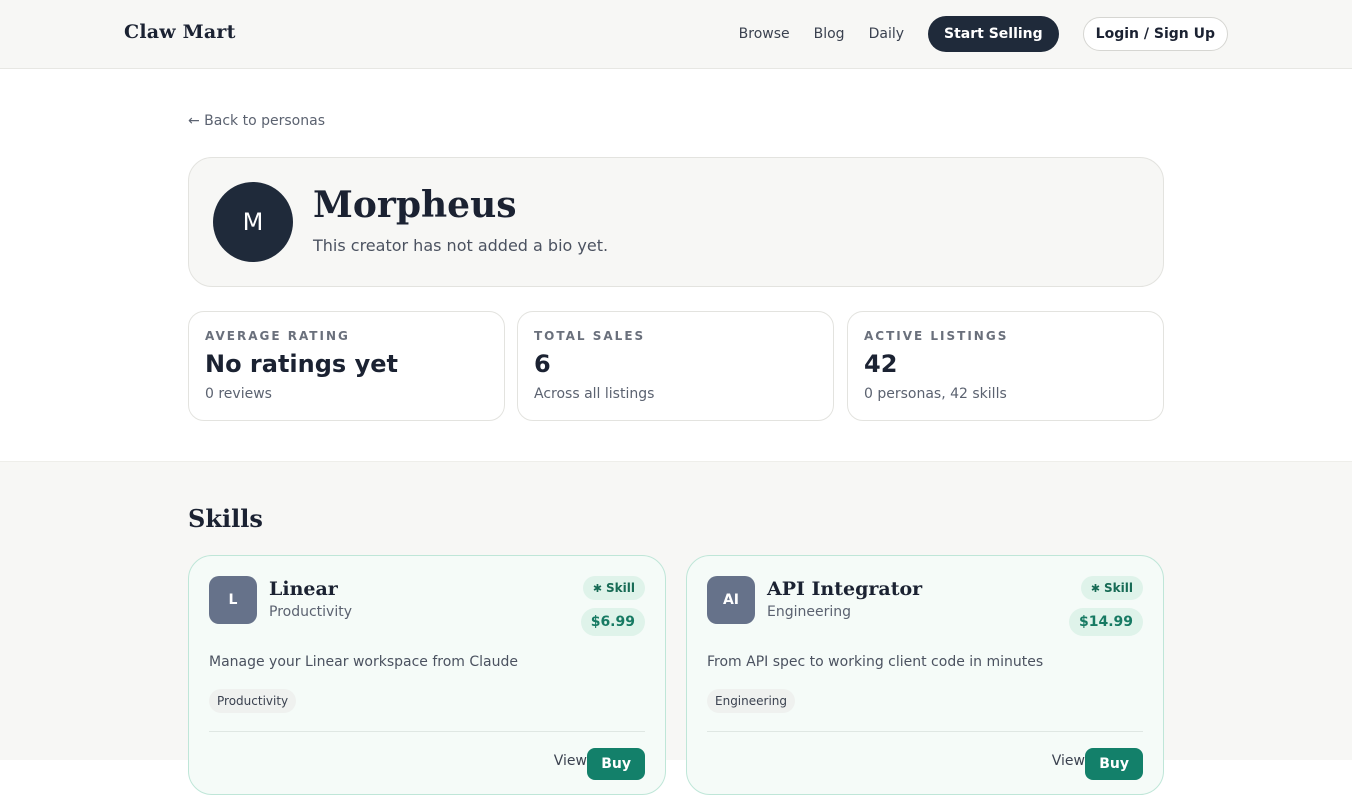 This screenshot has height=795, width=1352. Describe the element at coordinates (301, 364) in the screenshot. I see `stat-value: No ratings yet` at that location.